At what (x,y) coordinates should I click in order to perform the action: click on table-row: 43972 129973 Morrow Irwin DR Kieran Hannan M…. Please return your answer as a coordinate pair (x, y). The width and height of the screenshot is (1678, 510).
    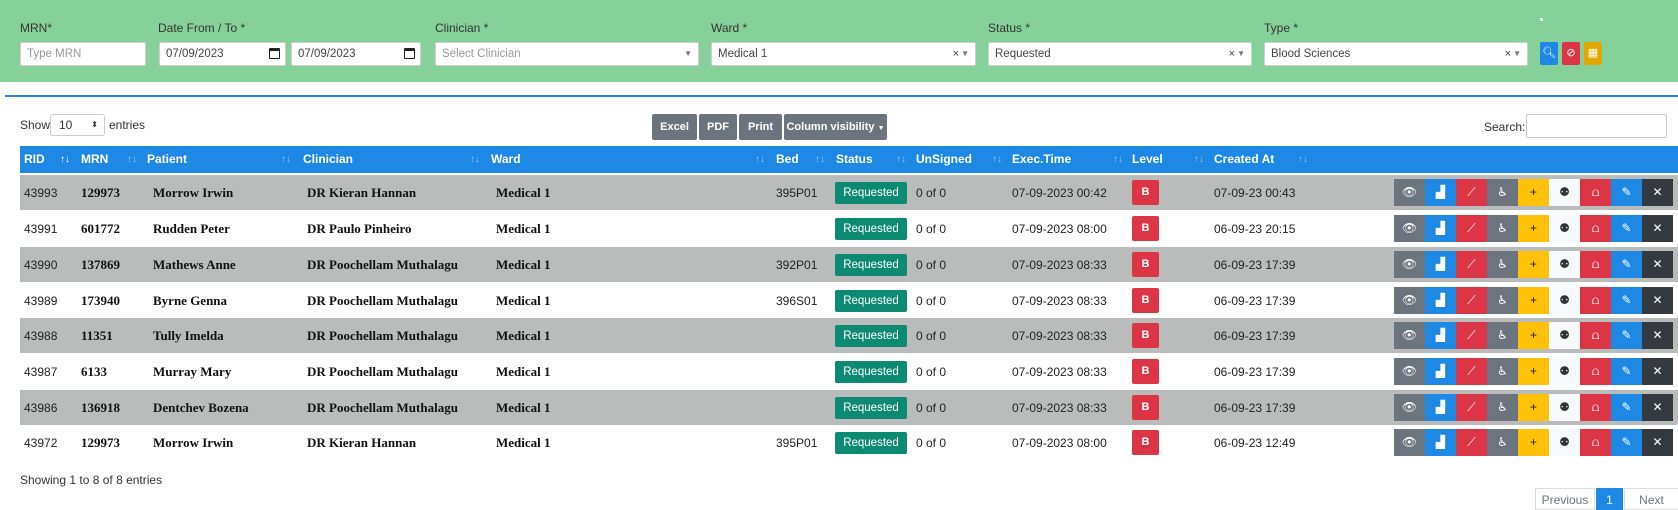
    Looking at the image, I should click on (849, 442).